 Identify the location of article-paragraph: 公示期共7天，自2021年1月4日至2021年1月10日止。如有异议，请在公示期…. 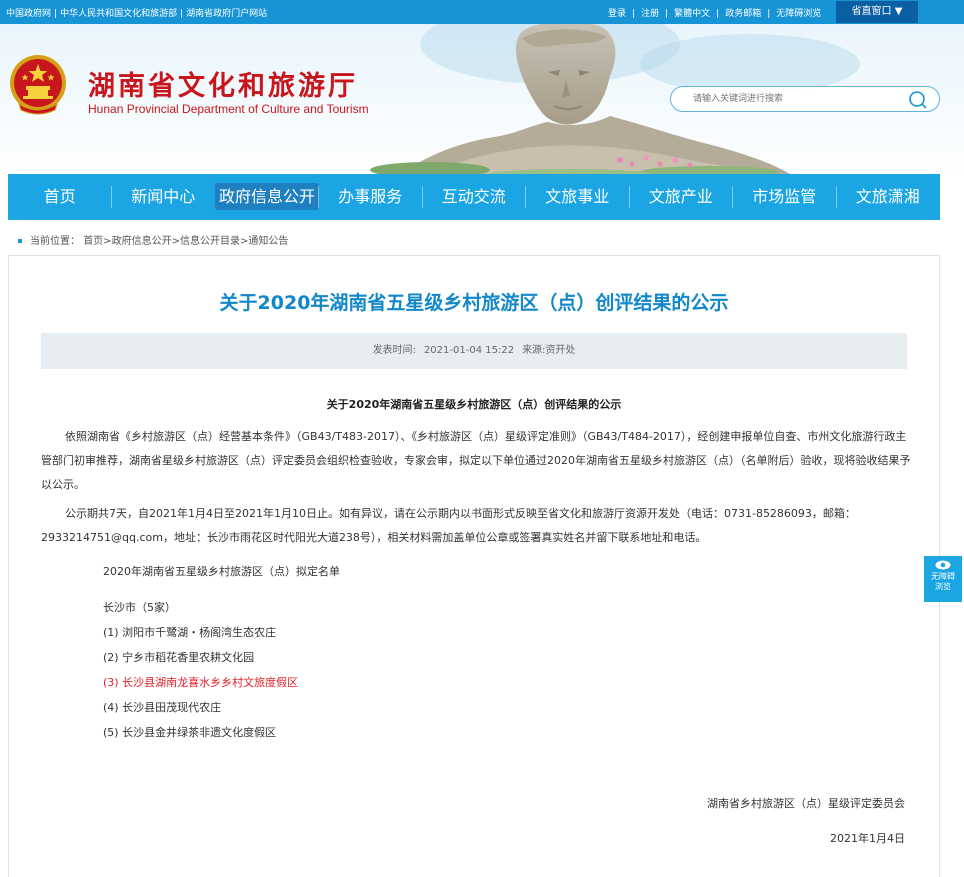
(448, 525).